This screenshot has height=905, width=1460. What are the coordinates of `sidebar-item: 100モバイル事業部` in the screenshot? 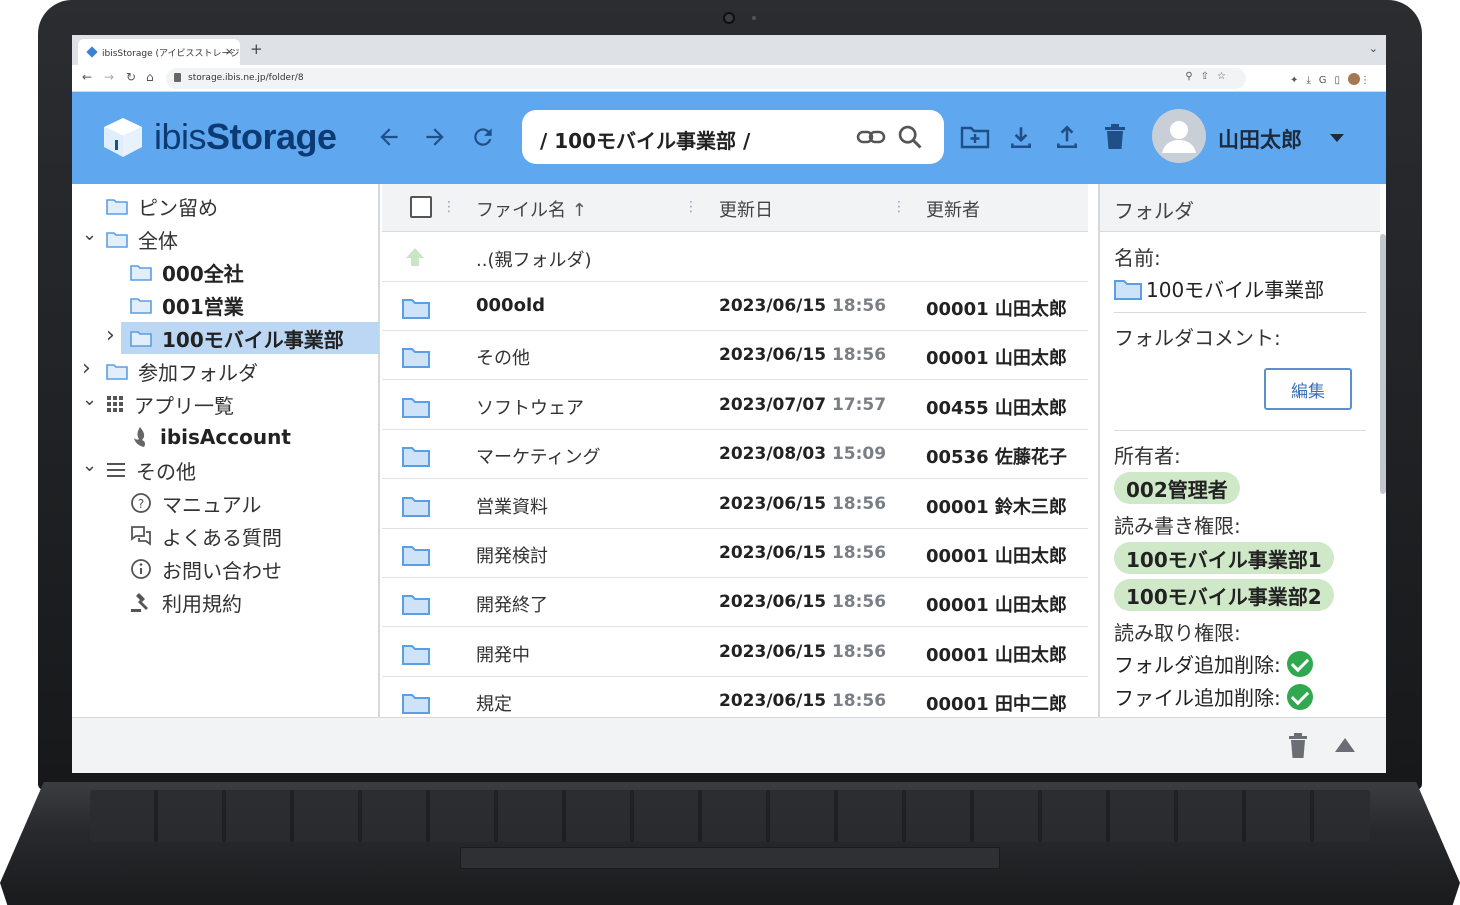 It's located at (237, 338).